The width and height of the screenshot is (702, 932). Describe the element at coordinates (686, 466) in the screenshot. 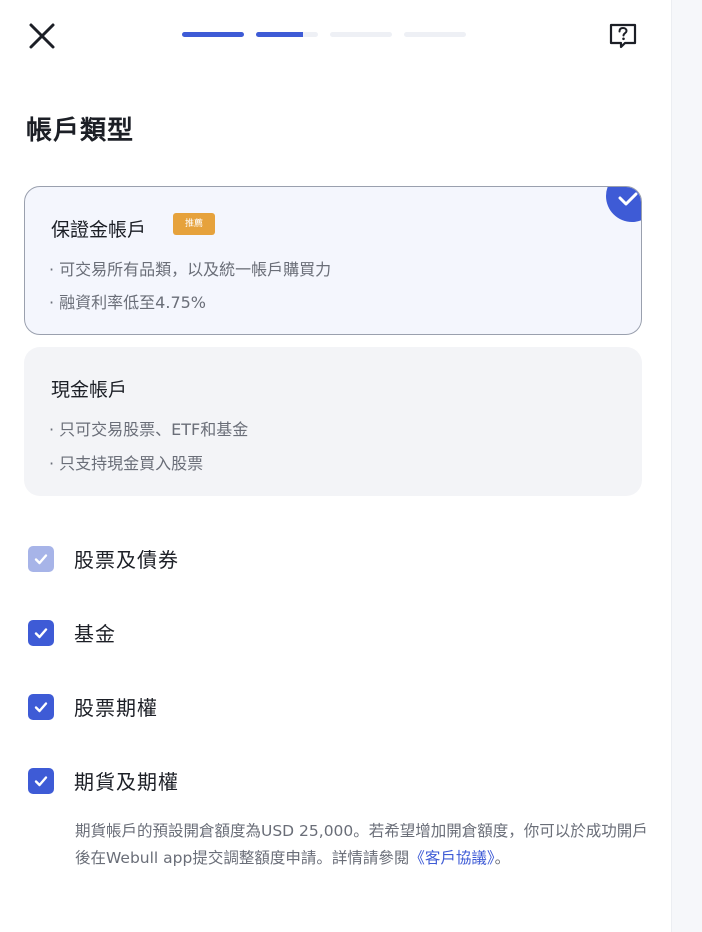

I see `right-edge-panel` at that location.